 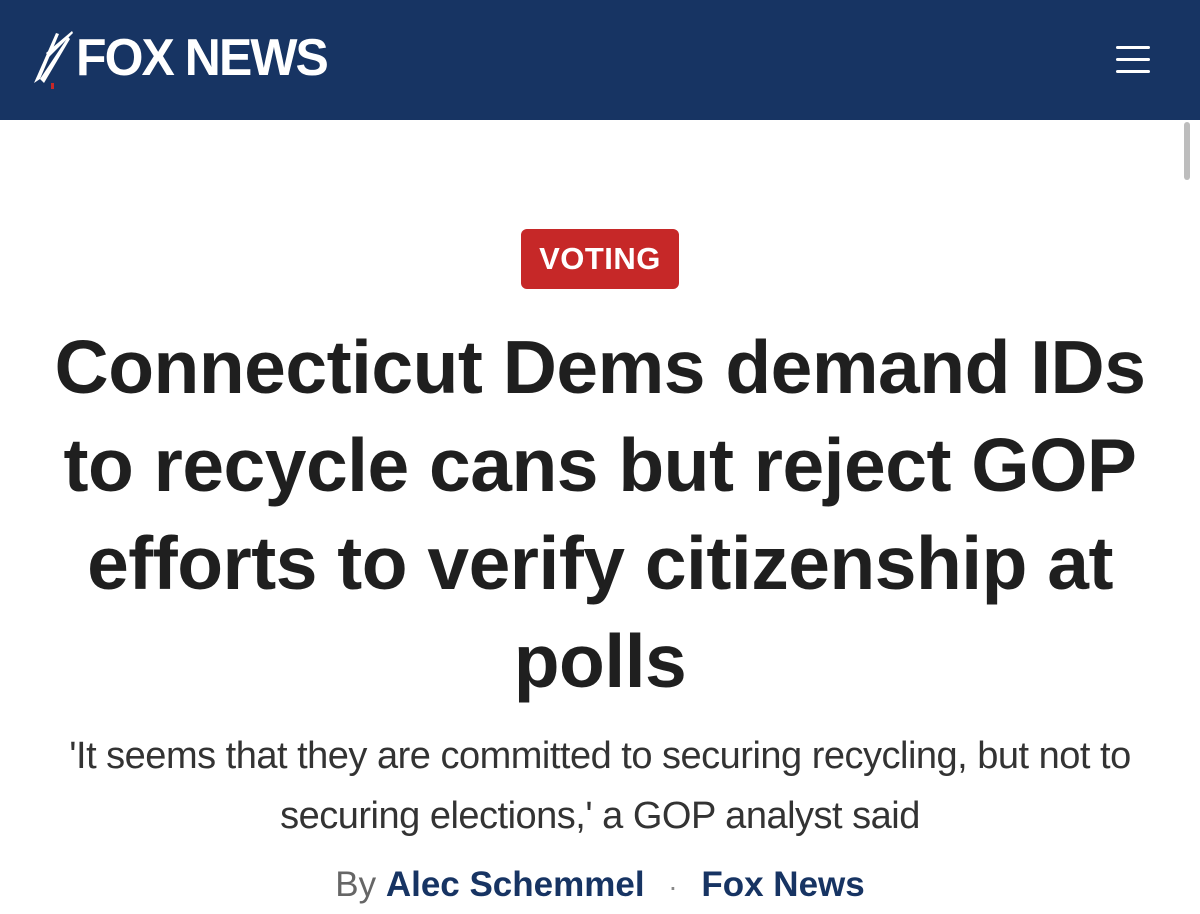 What do you see at coordinates (600, 259) in the screenshot?
I see `category-tag: VOTING` at bounding box center [600, 259].